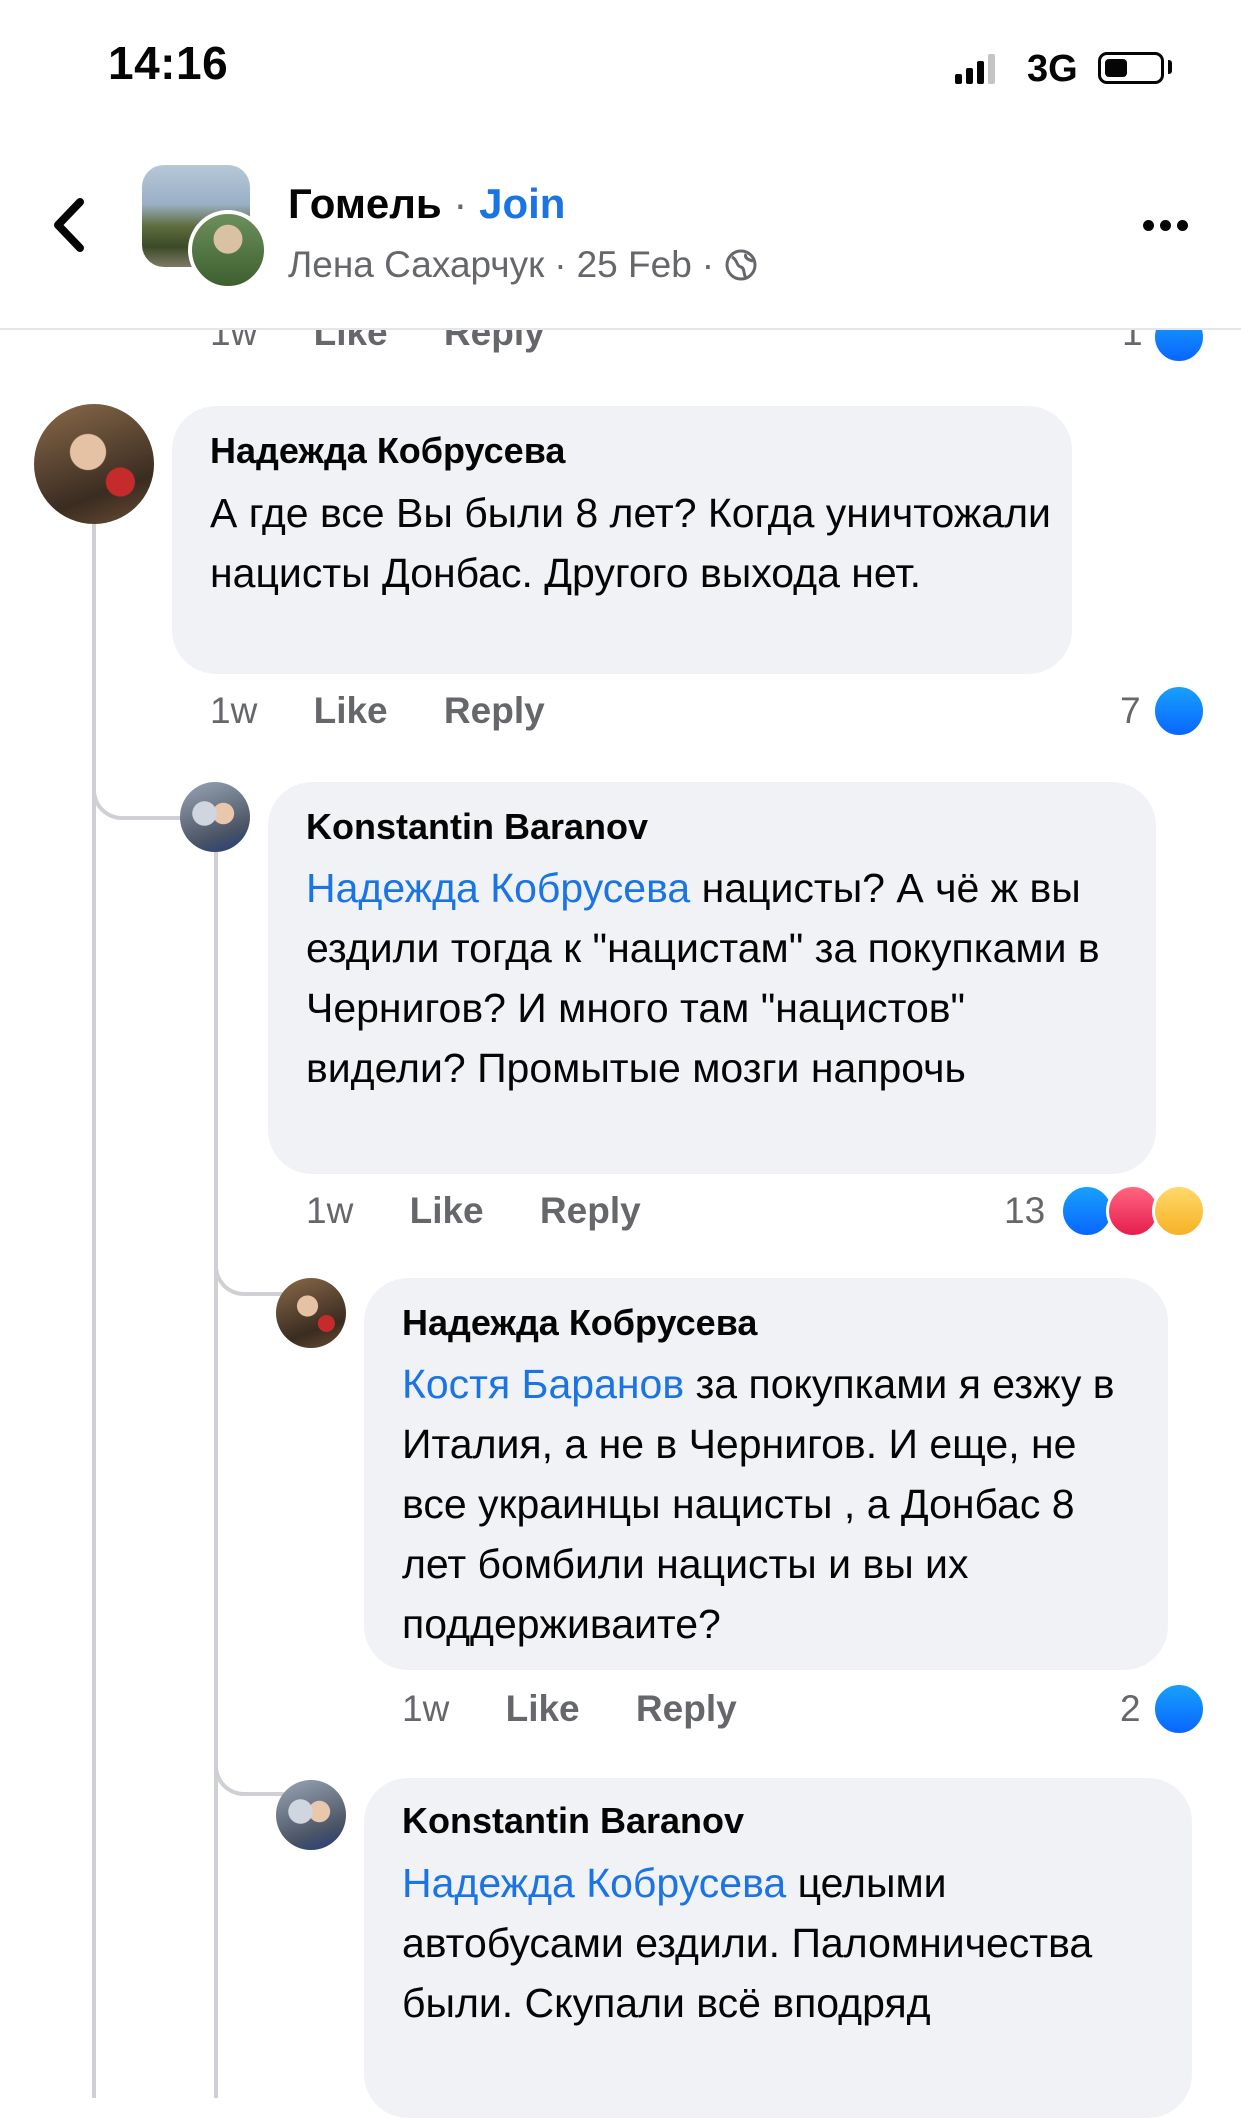 The image size is (1241, 2118). Describe the element at coordinates (228, 250) in the screenshot. I see `author-avatar` at that location.